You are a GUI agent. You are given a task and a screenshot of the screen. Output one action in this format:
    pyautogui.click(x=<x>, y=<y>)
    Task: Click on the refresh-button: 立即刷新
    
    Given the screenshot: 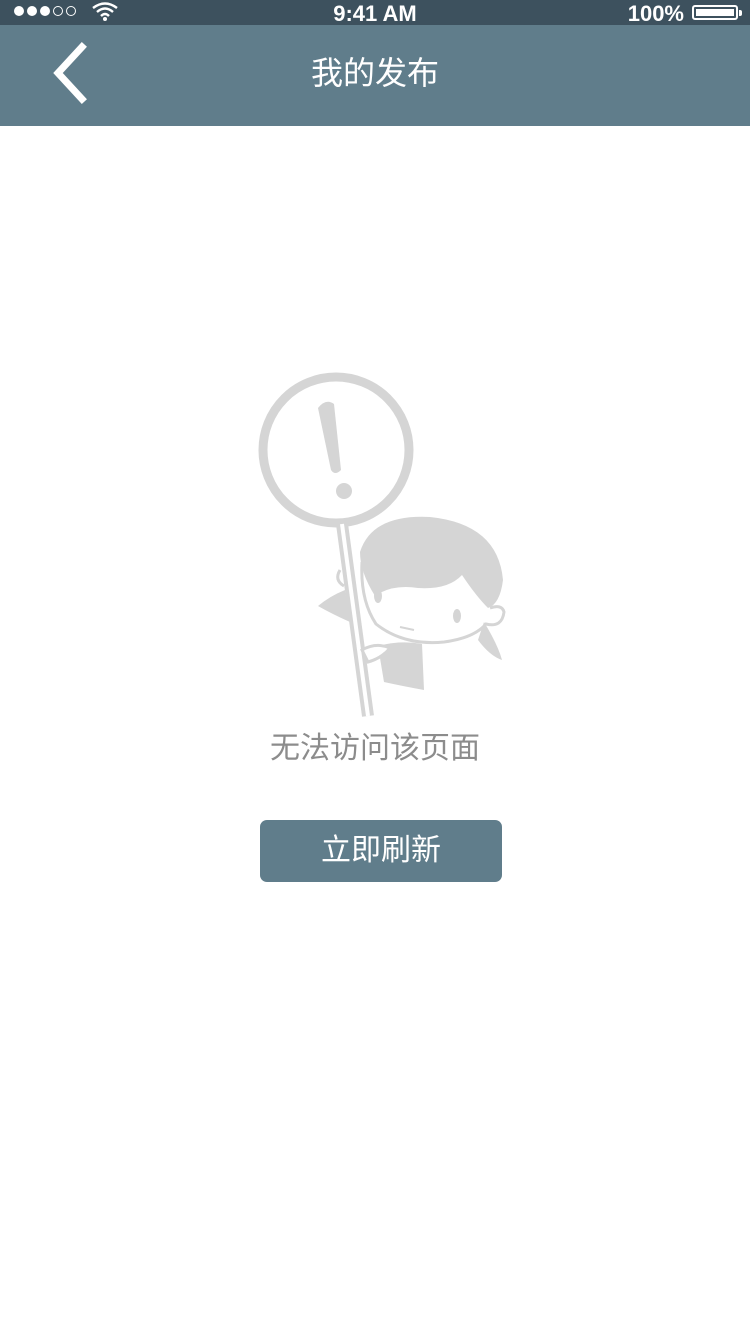 What is the action you would take?
    pyautogui.click(x=381, y=851)
    